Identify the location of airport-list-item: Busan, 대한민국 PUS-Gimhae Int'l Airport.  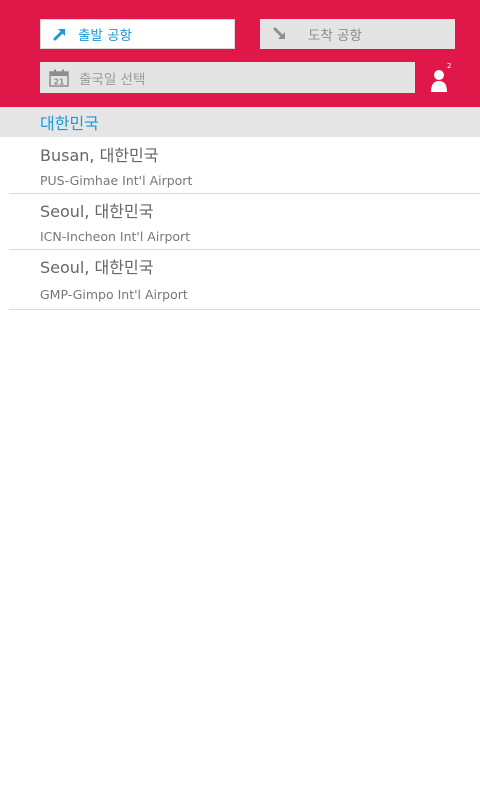
(240, 166).